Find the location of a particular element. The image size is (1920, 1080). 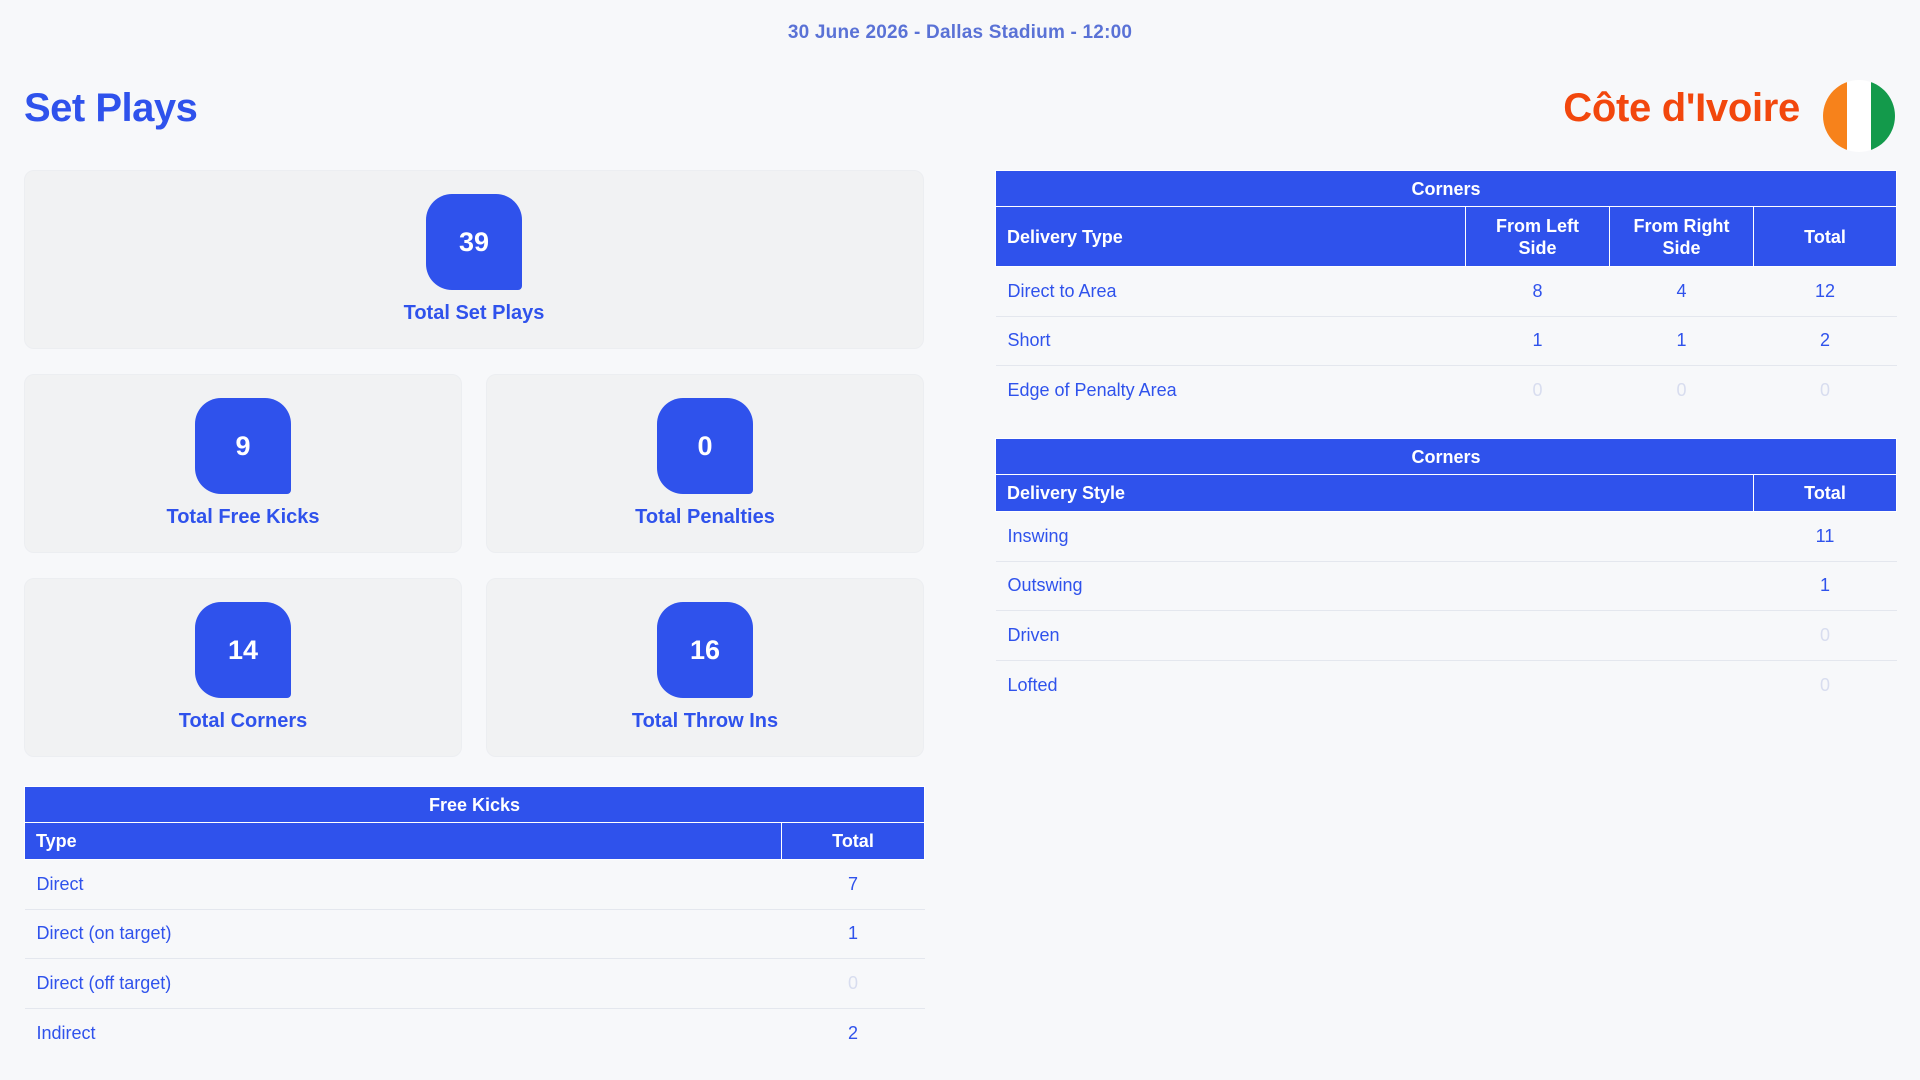

total-penalties-label: Total Penalties is located at coordinates (705, 517).